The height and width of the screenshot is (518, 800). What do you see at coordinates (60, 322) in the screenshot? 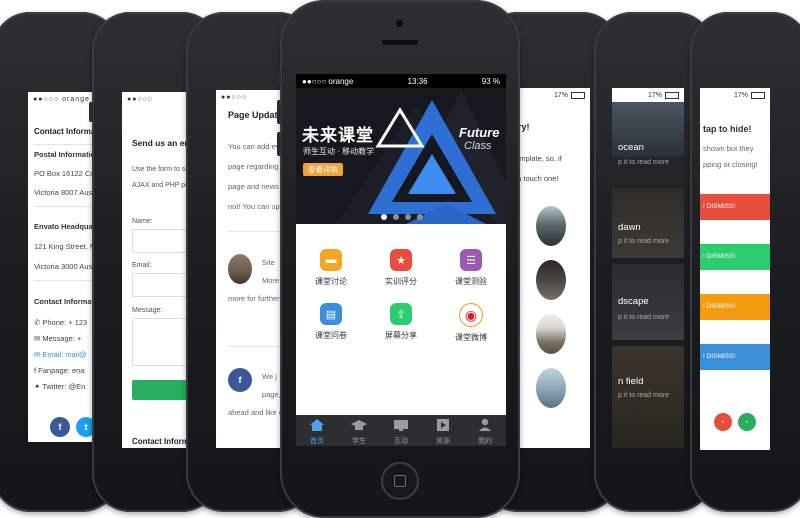
I see `phone-item: ✆ Phone: + 123` at bounding box center [60, 322].